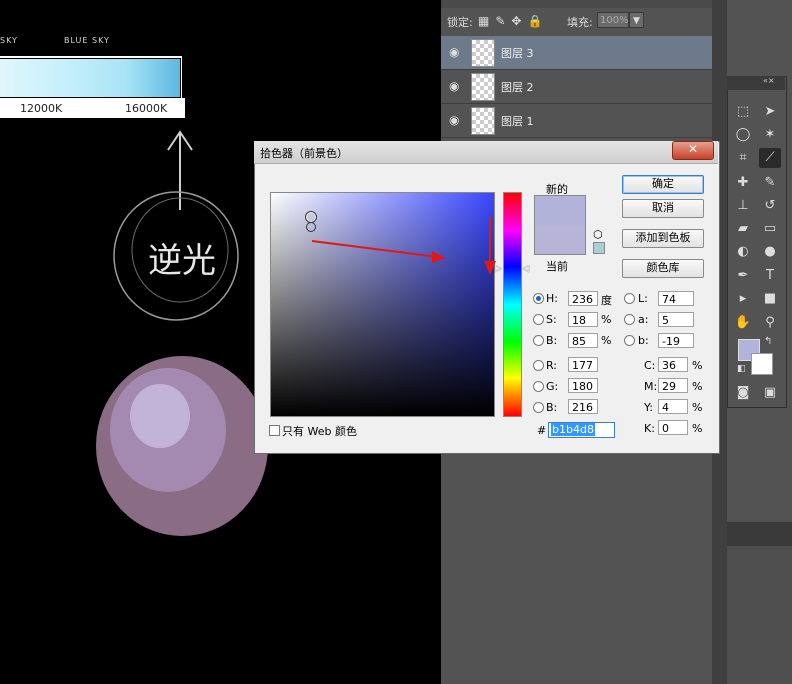 The width and height of the screenshot is (792, 684). I want to click on radio-blue, so click(538, 407).